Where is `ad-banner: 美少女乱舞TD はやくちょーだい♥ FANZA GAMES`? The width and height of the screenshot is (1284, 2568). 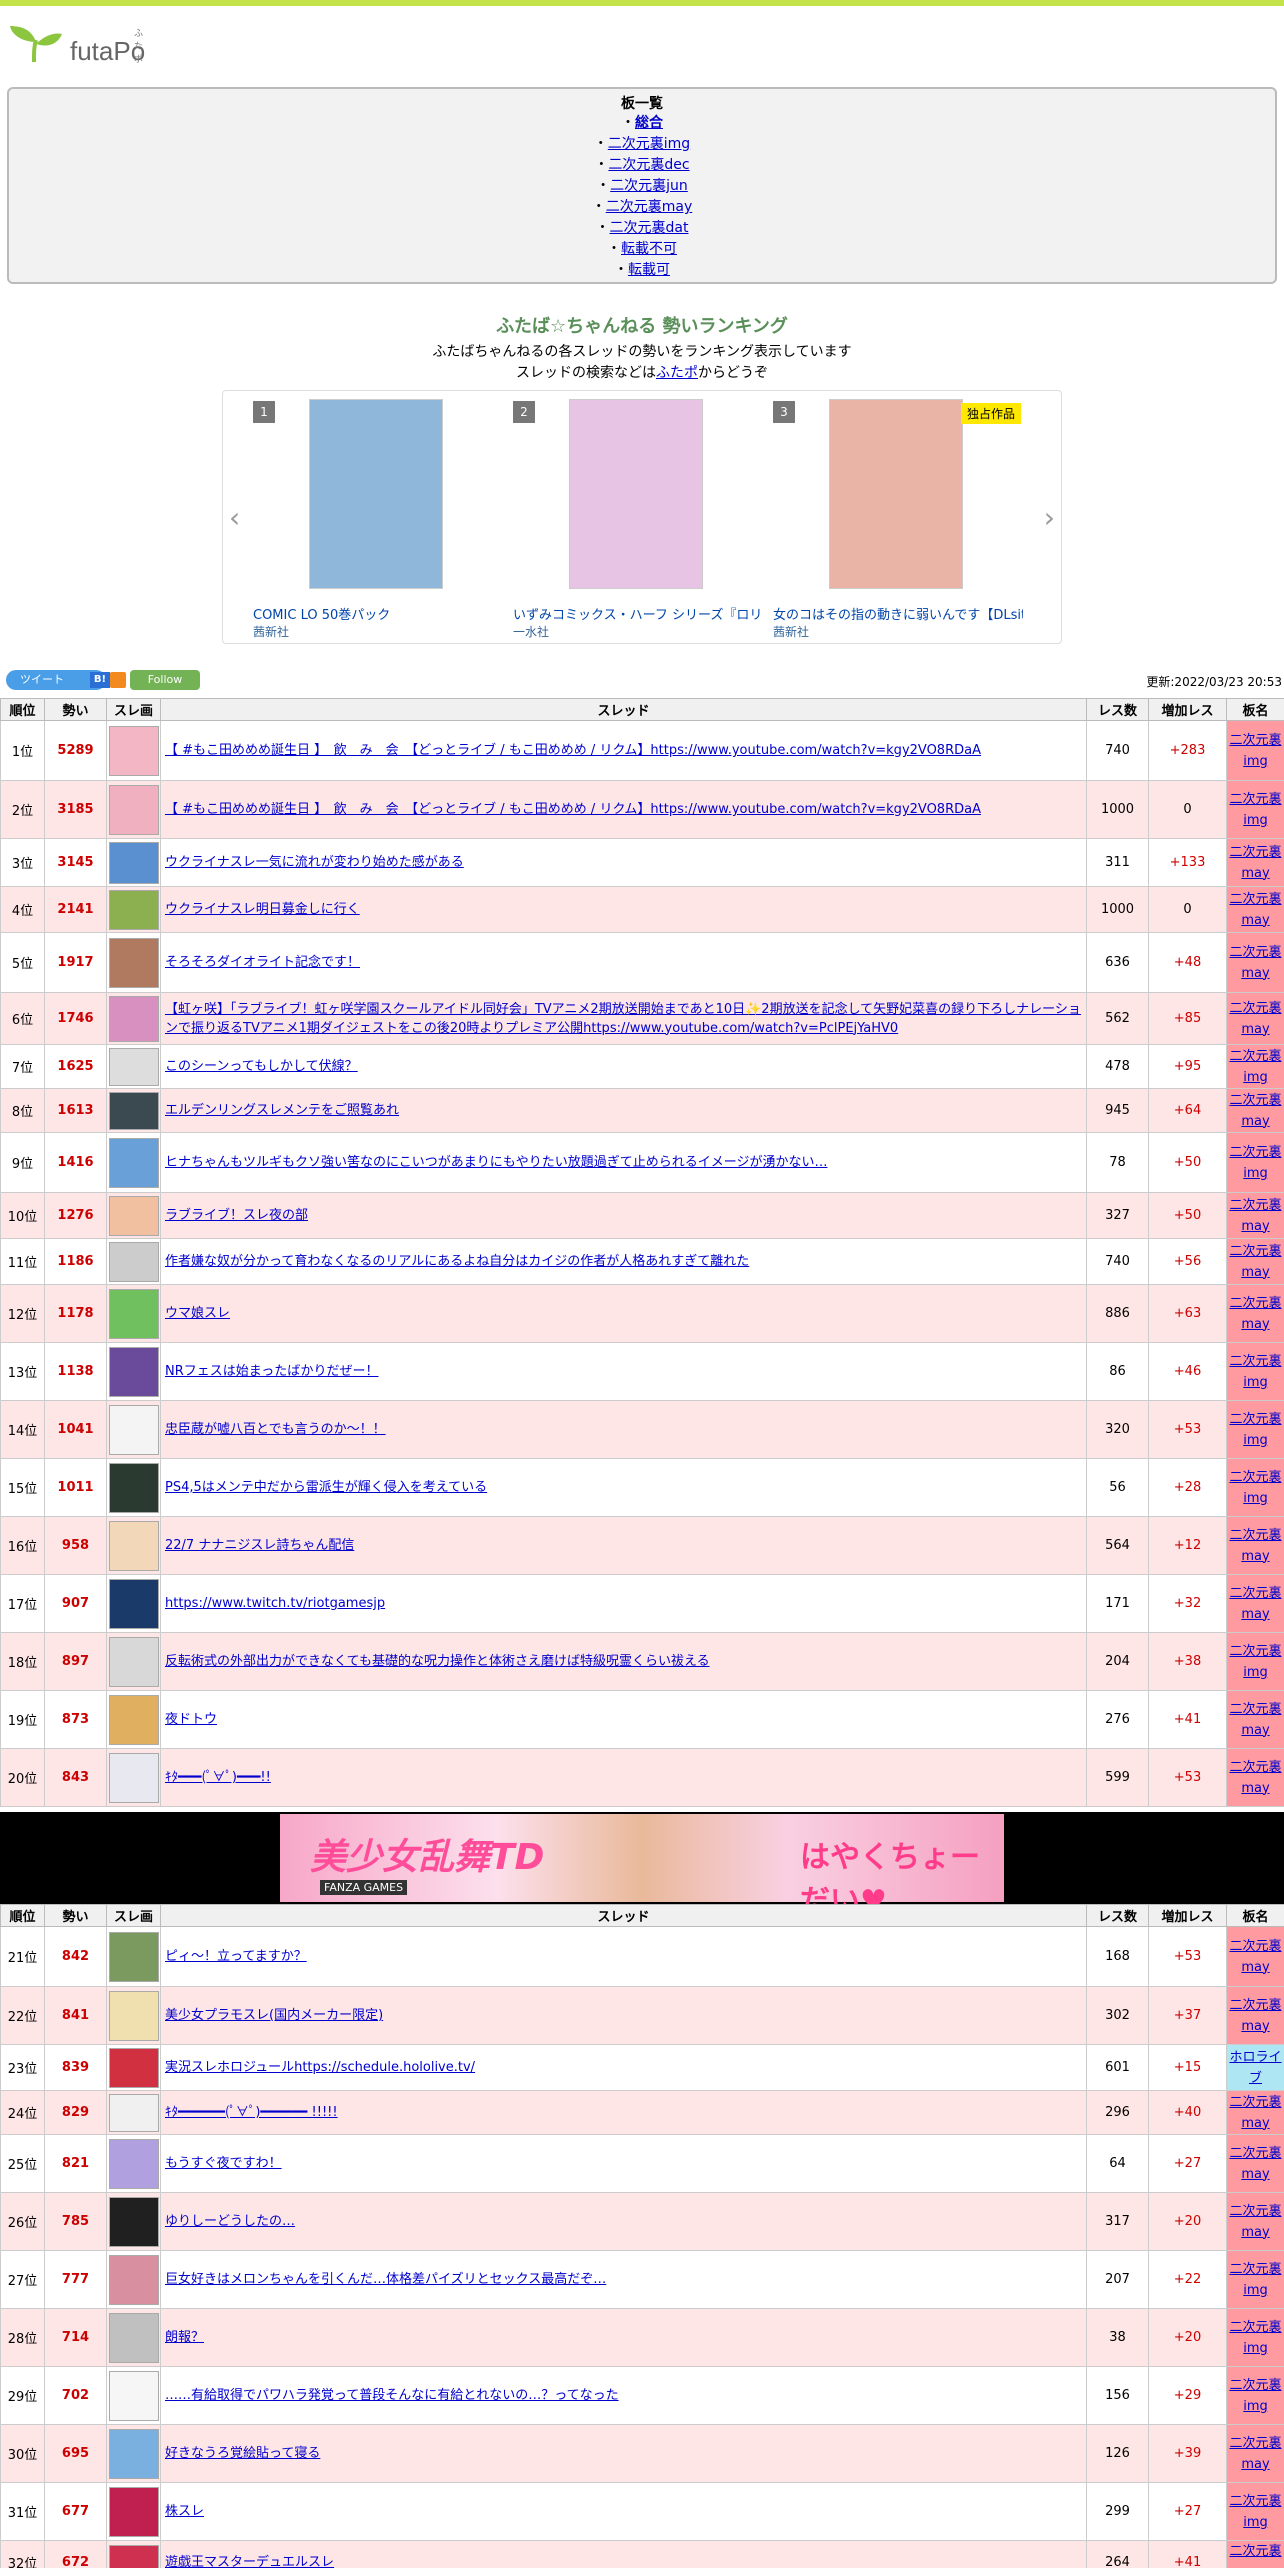
ad-banner: 美少女乱舞TD はやくちょーだい♥ FANZA GAMES is located at coordinates (642, 1866).